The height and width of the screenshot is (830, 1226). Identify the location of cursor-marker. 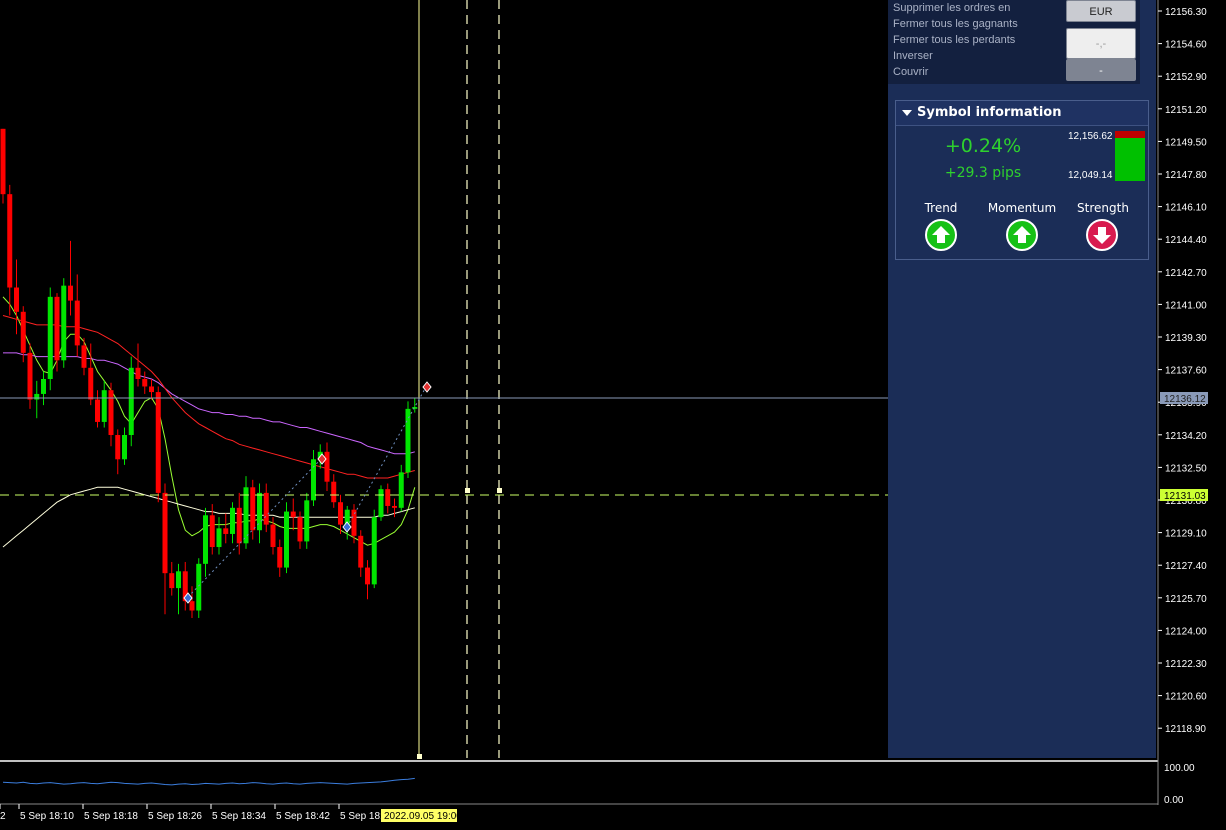
(419, 756).